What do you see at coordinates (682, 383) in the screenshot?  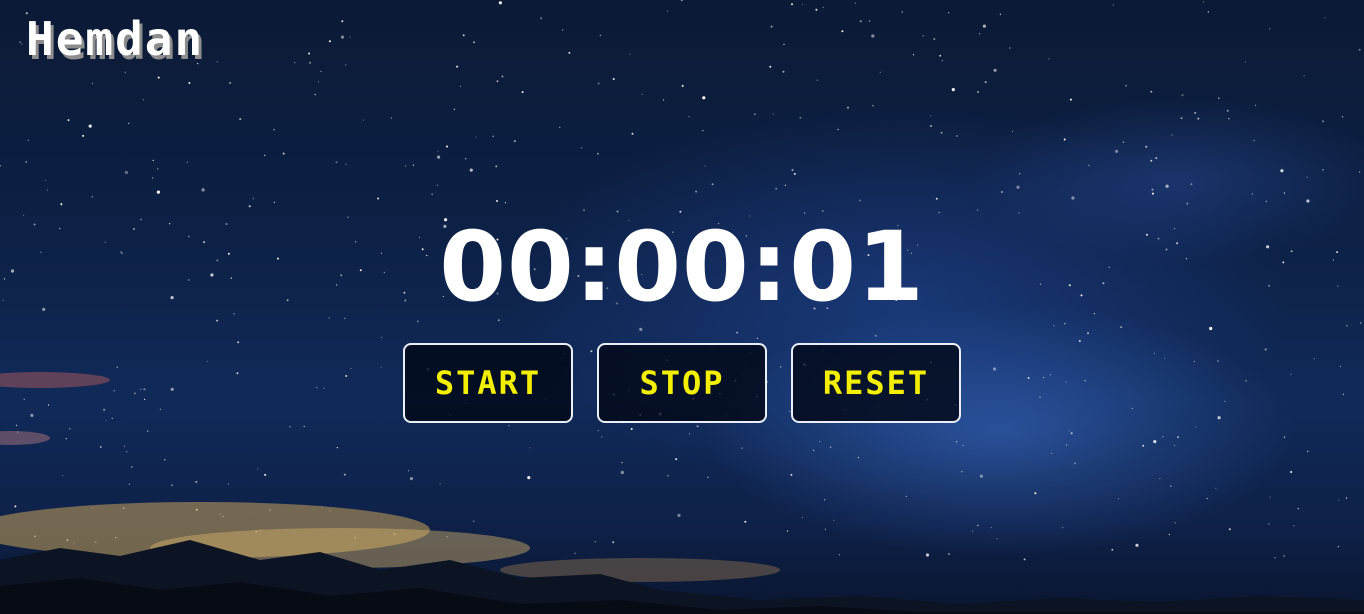 I see `stop-button: STOP` at bounding box center [682, 383].